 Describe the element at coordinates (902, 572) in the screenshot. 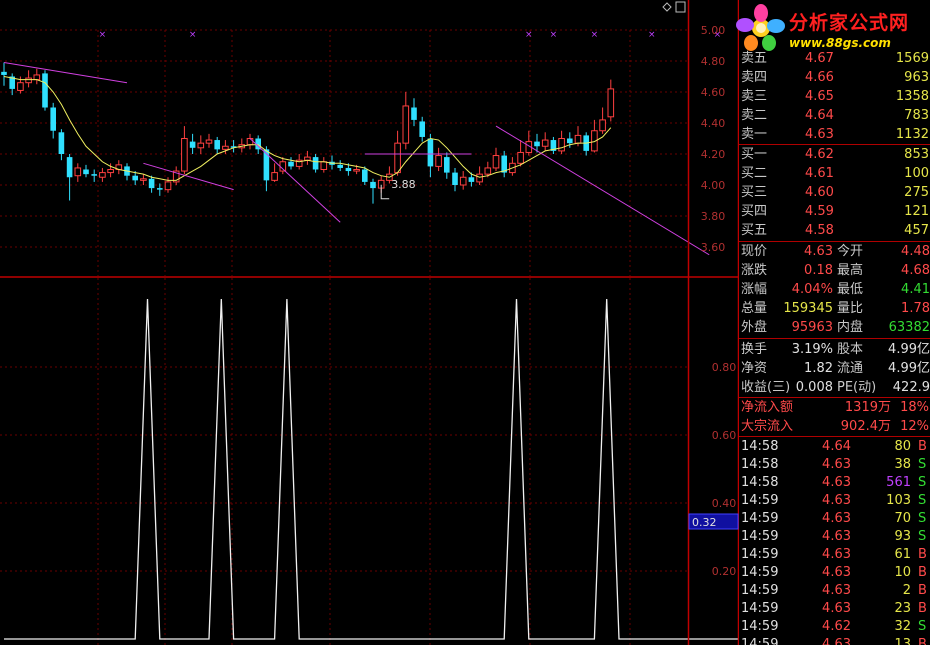

I see `trade-volume: 10` at that location.